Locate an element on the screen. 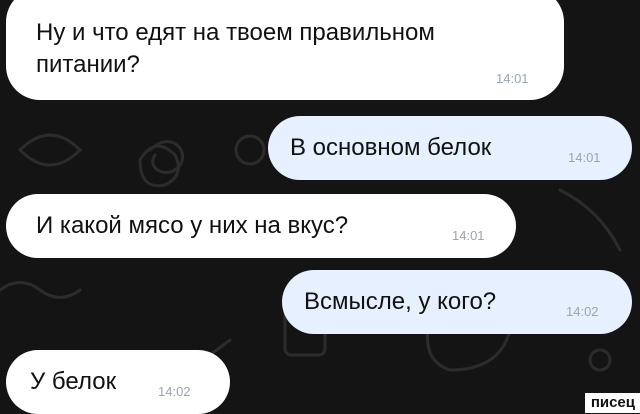  pretzel-doodle is located at coordinates (159, 166).